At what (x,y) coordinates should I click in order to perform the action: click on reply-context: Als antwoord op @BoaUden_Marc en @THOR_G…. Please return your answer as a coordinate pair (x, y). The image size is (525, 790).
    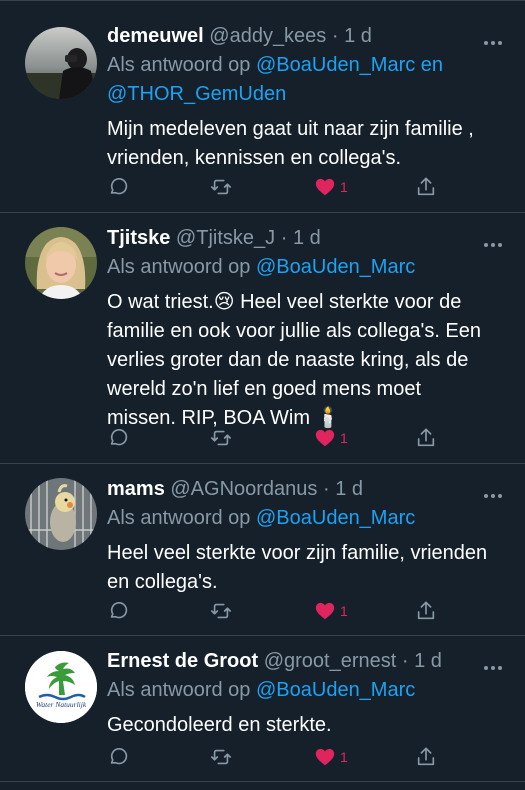
    Looking at the image, I should click on (306, 80).